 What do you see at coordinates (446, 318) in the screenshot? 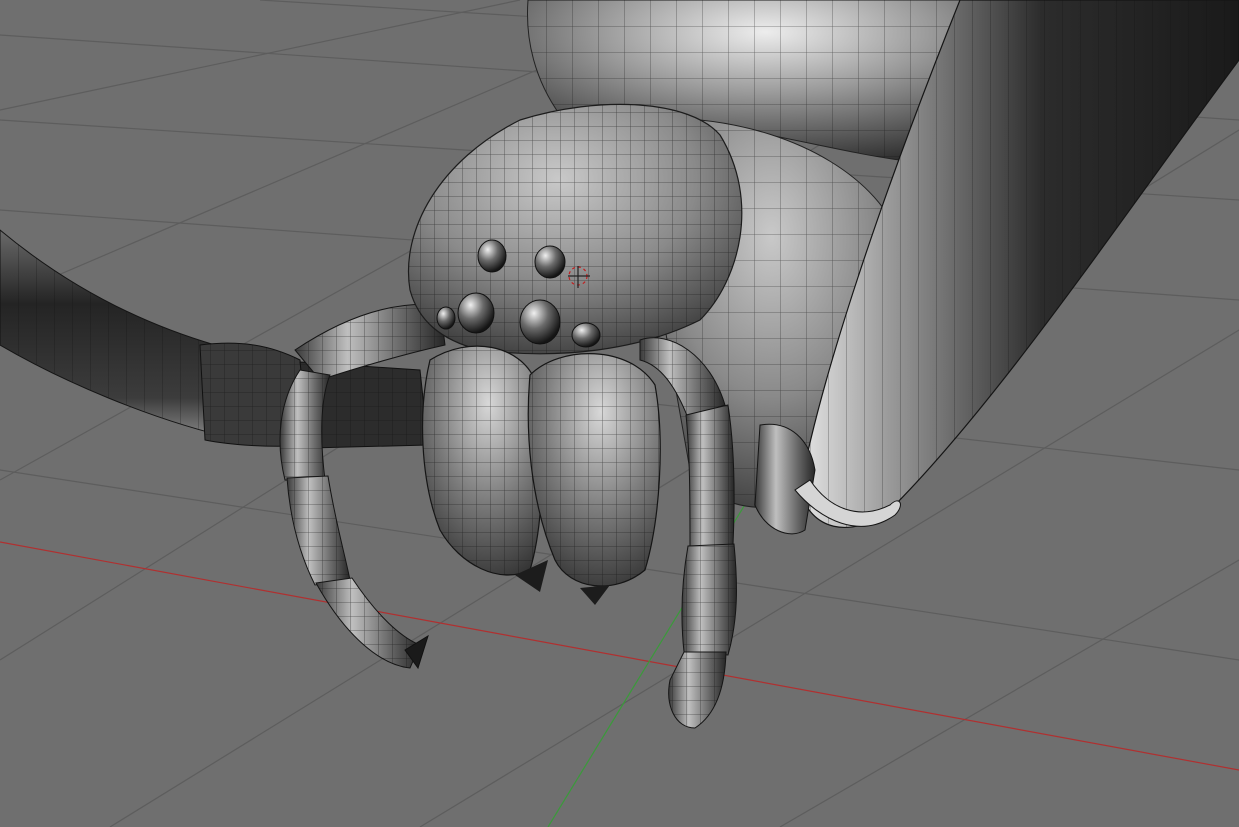
I see `eye-lateral-left` at bounding box center [446, 318].